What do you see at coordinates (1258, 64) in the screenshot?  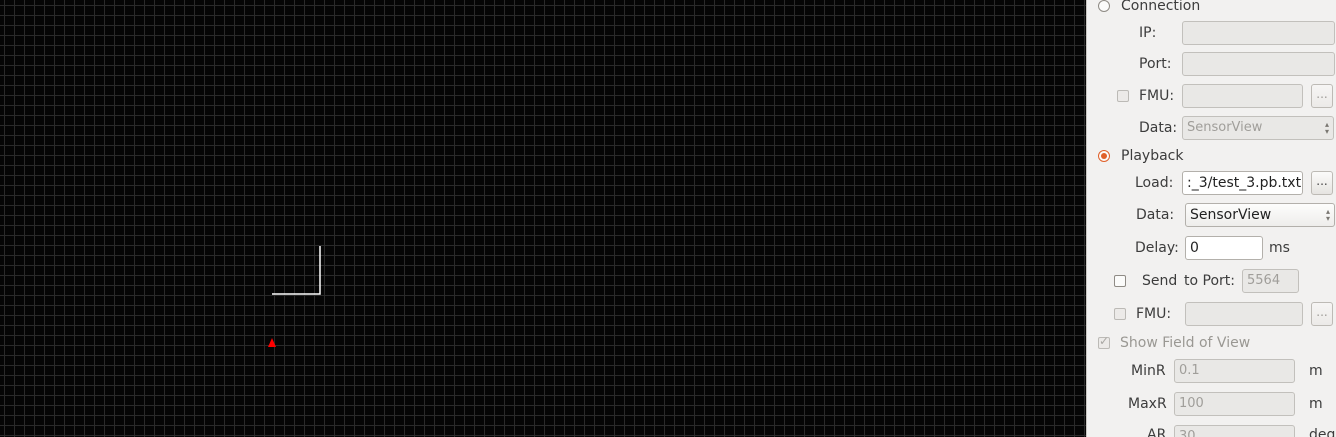 I see `port-input` at bounding box center [1258, 64].